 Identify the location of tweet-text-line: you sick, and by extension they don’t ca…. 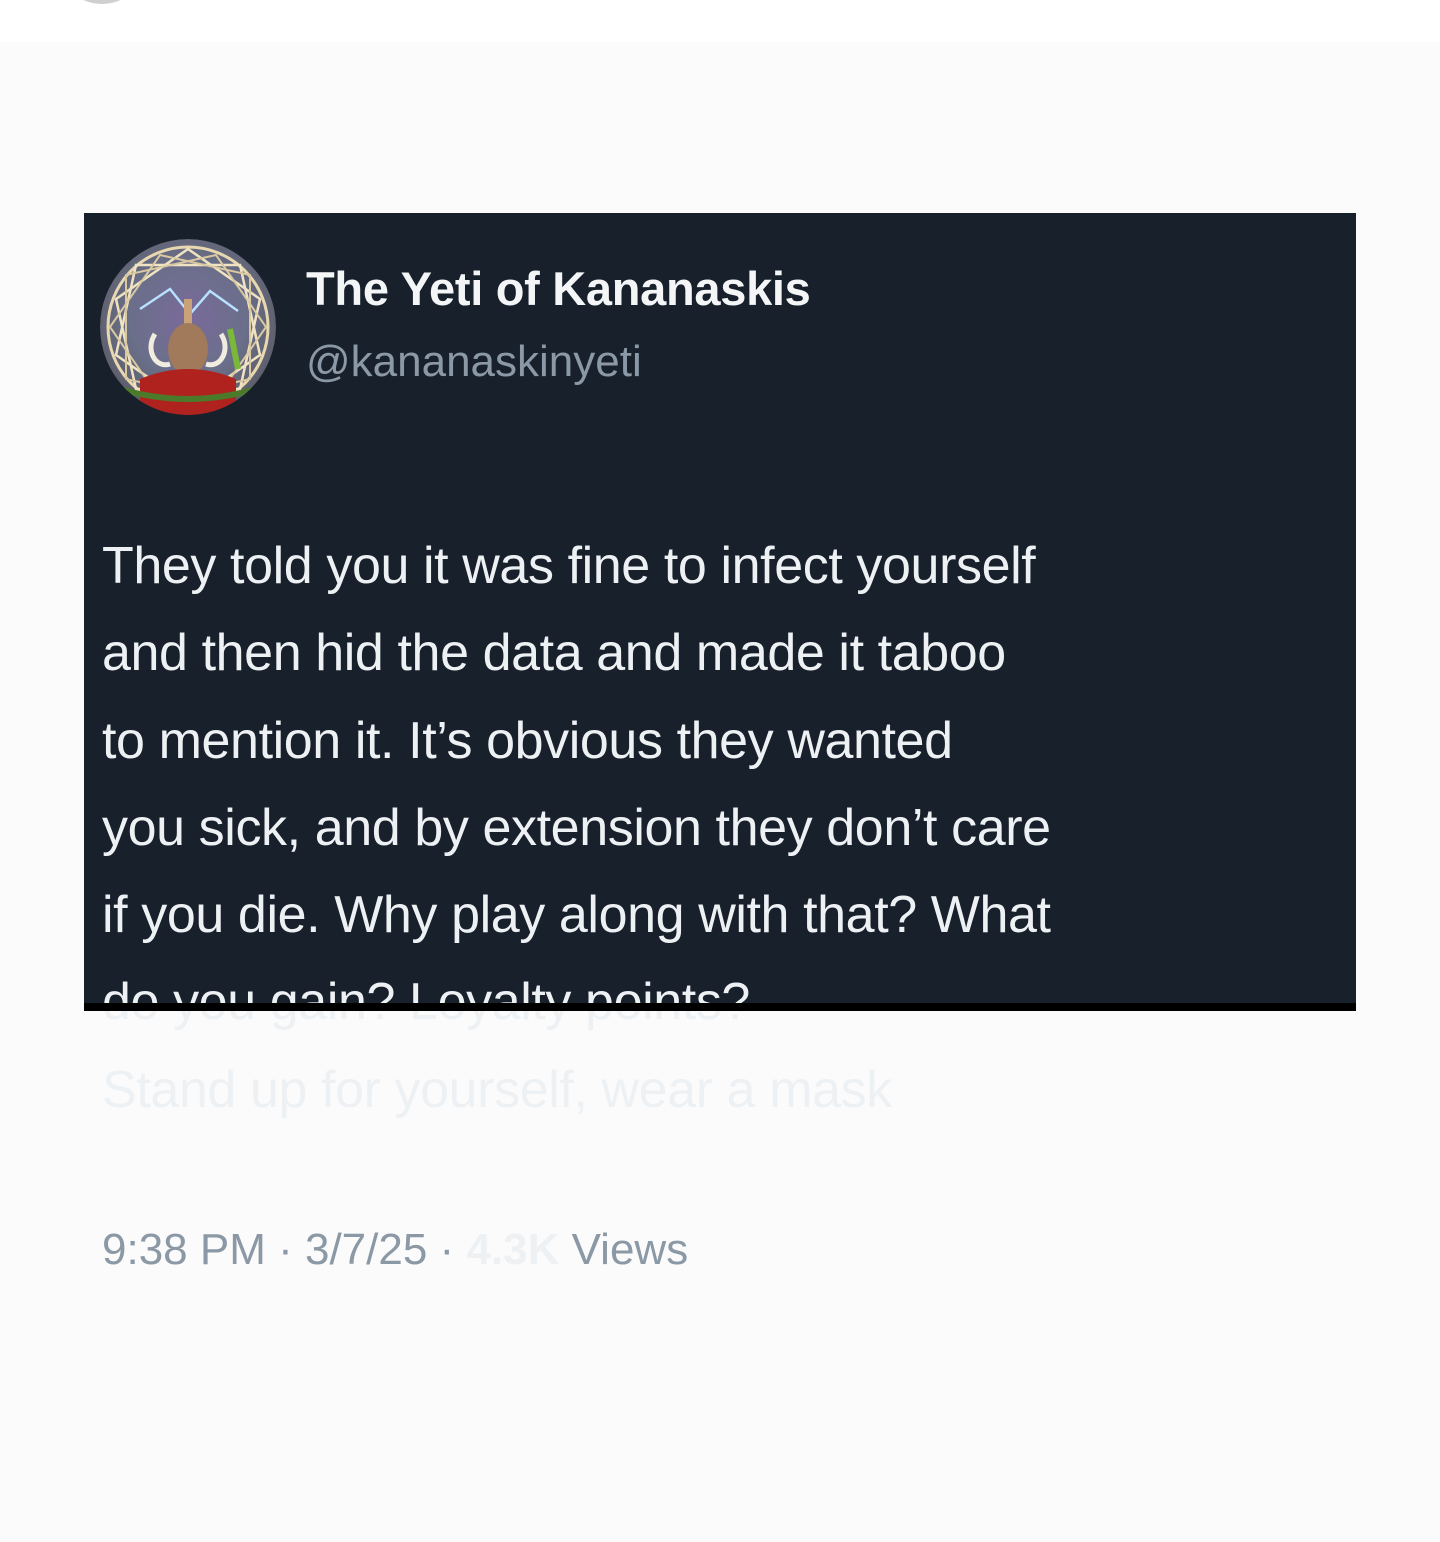
(576, 827).